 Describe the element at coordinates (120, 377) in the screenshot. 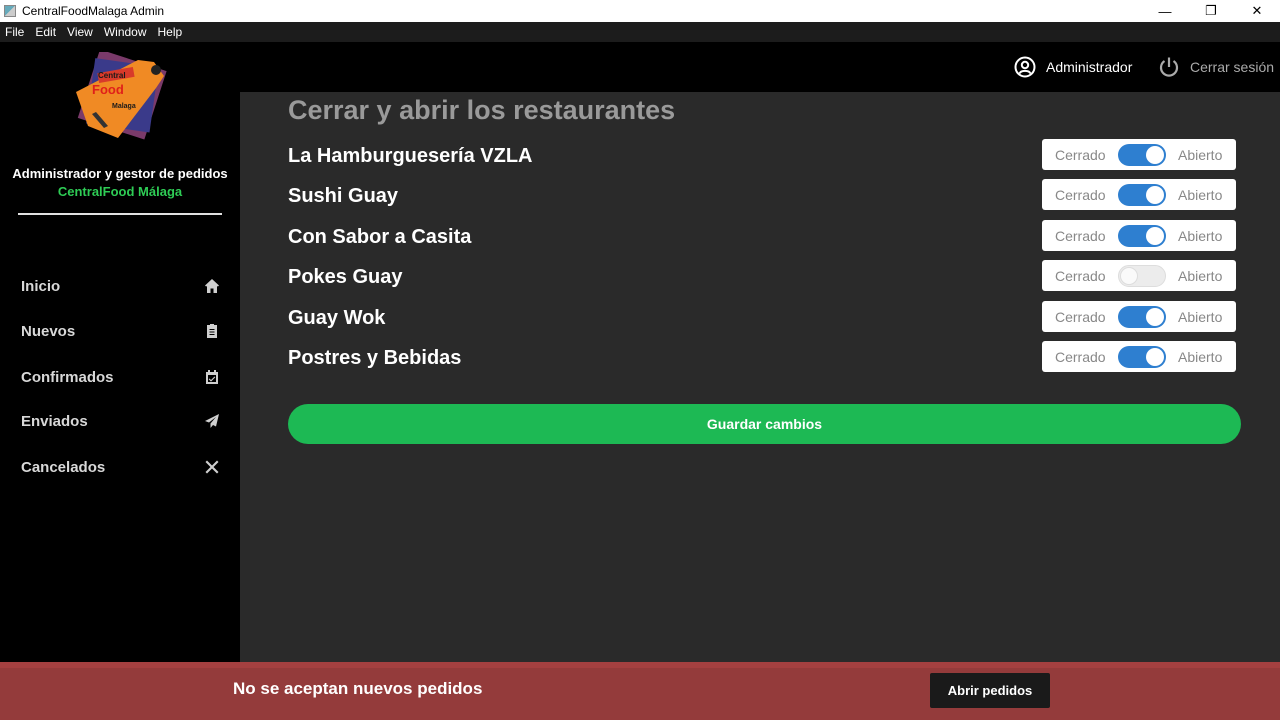

I see `sidebar-item-confirmados: Confirmados` at that location.